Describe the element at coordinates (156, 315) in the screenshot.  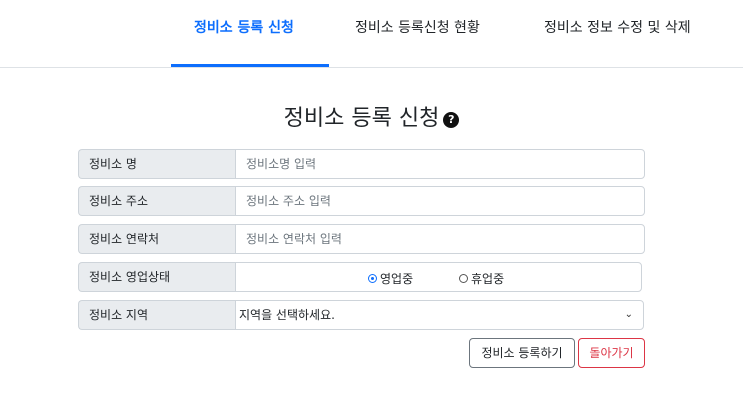
I see `region-label: 정비소 지역` at that location.